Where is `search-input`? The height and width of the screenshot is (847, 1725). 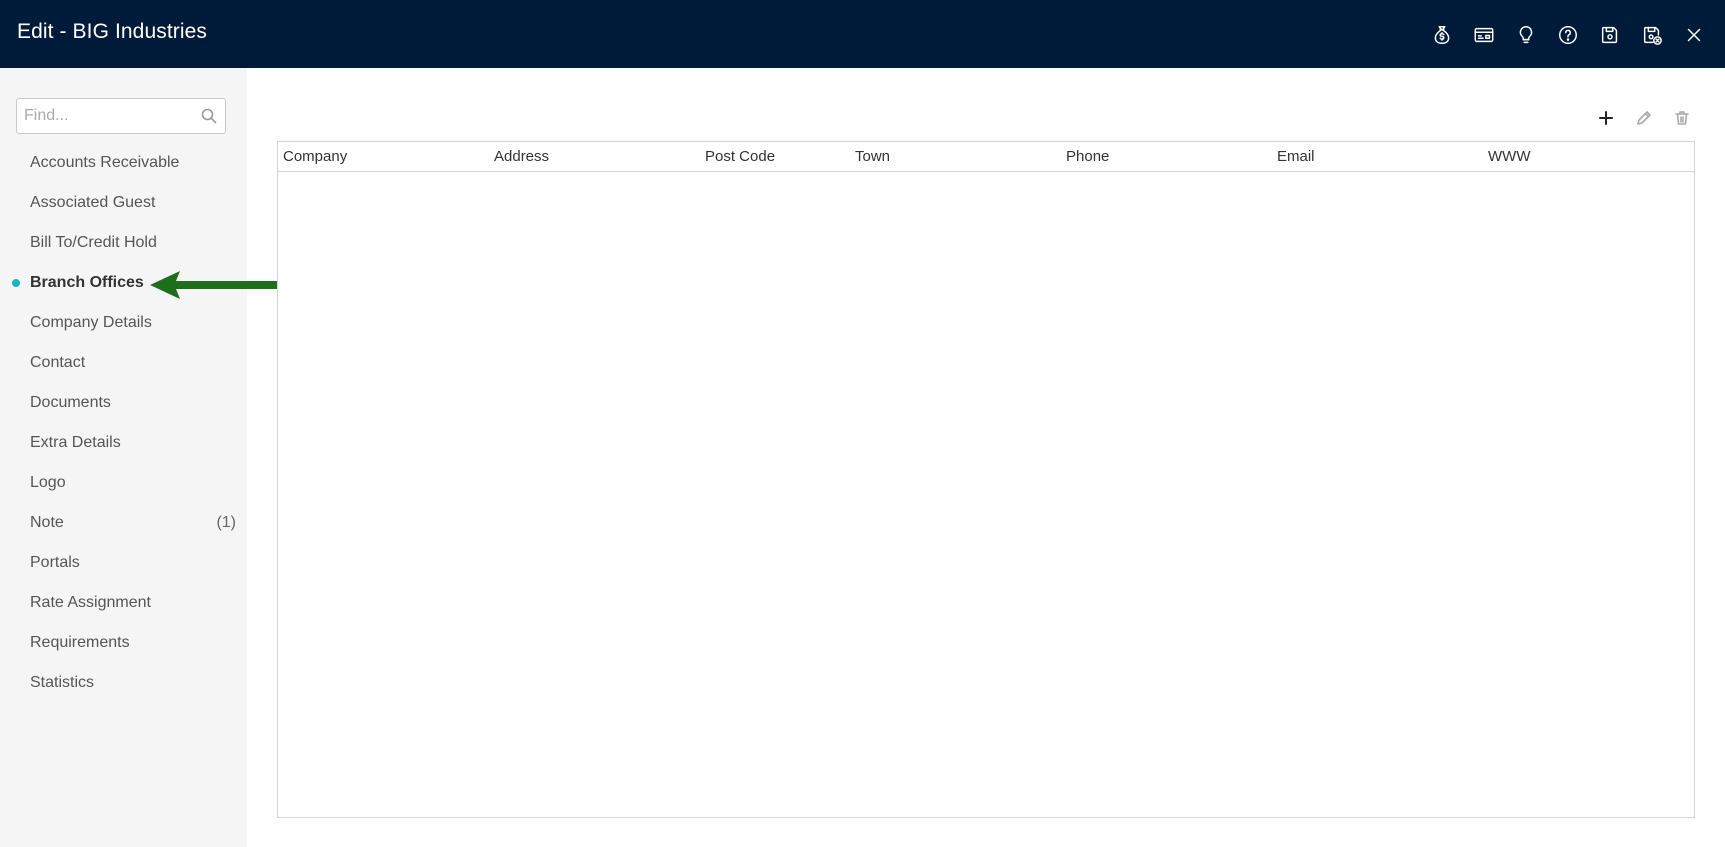
search-input is located at coordinates (107, 116).